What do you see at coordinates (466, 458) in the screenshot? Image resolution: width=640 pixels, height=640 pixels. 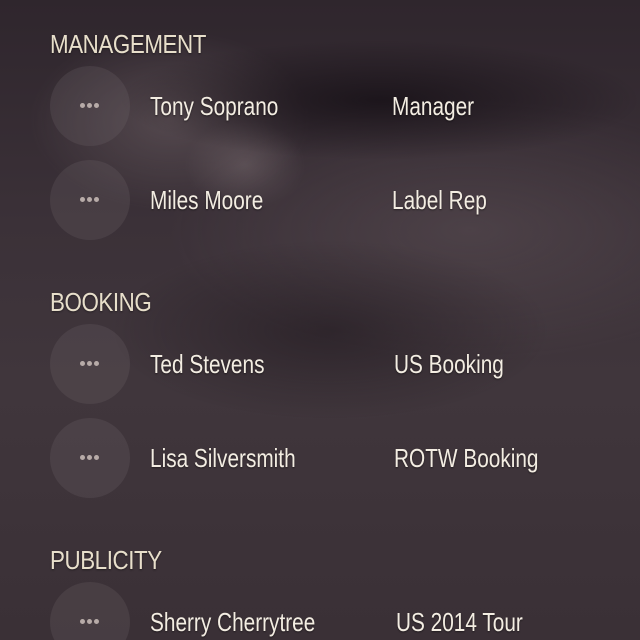 I see `contact-role: ROTW Booking` at bounding box center [466, 458].